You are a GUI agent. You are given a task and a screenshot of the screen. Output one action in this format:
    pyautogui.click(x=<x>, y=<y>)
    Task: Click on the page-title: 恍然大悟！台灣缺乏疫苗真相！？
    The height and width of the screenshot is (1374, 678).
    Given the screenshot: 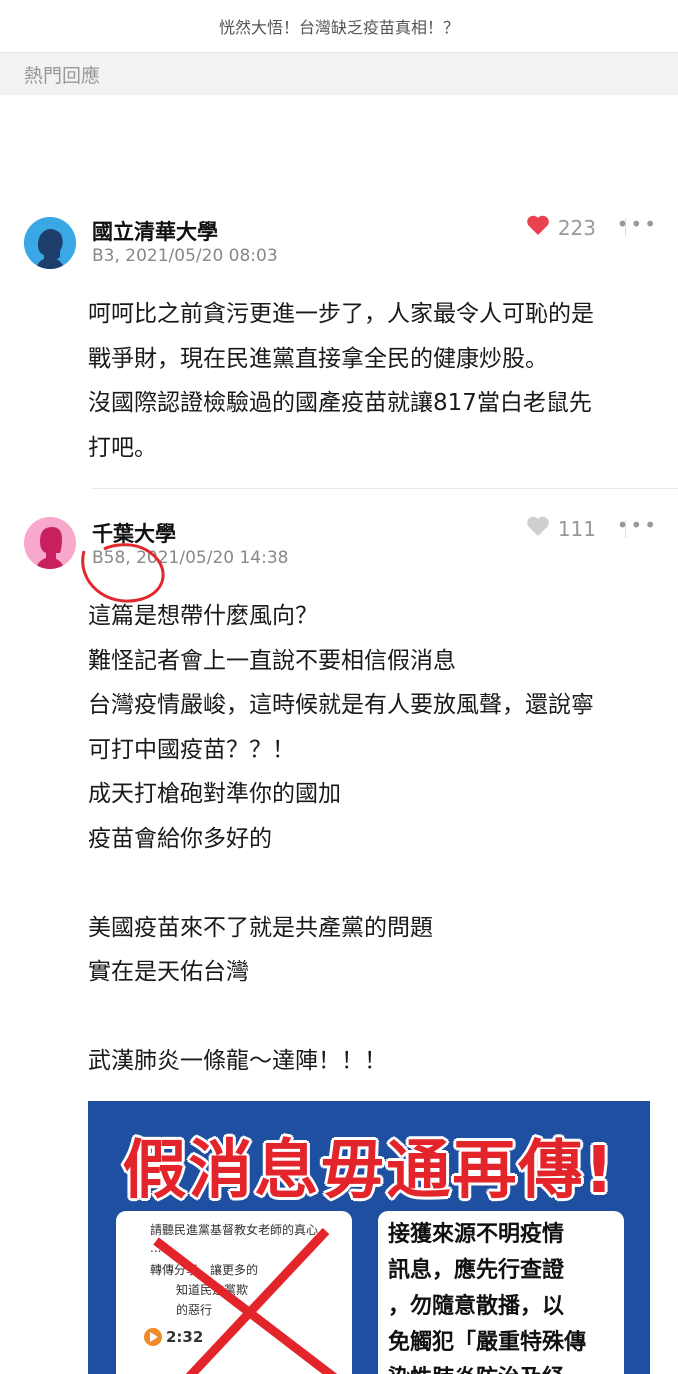 What is the action you would take?
    pyautogui.click(x=338, y=27)
    